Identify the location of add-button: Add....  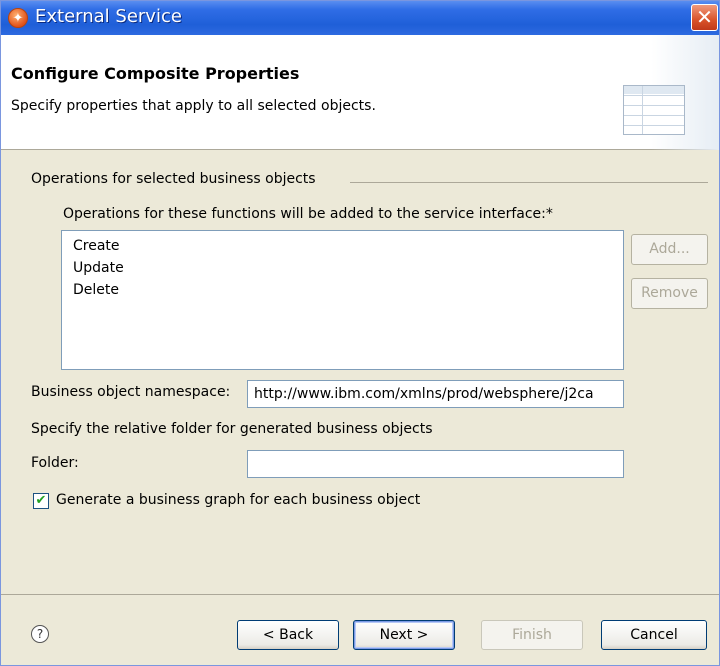
(669, 249).